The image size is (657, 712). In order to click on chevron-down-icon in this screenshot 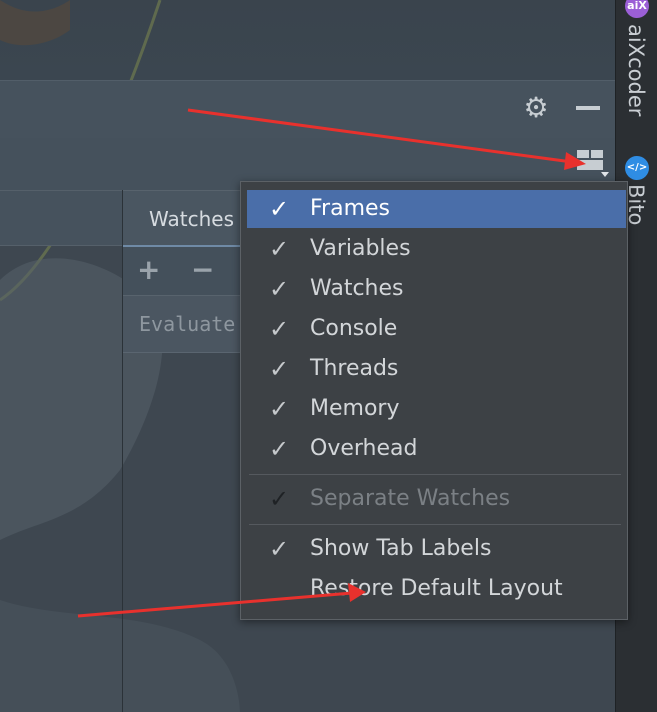, I will do `click(605, 174)`.